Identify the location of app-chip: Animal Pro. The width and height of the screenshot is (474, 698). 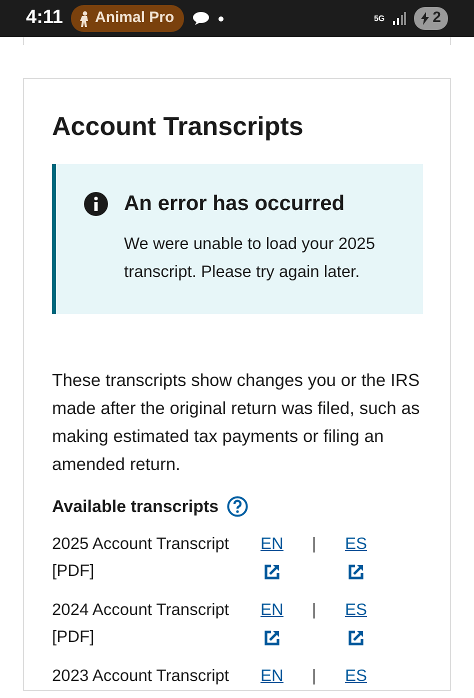
(127, 18).